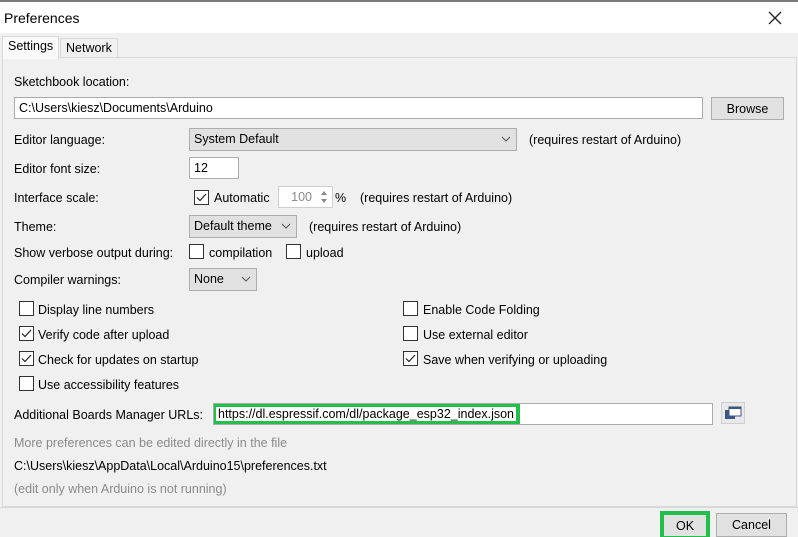 This screenshot has width=798, height=537. What do you see at coordinates (242, 198) in the screenshot?
I see `automatic-scale-label: Automatic` at bounding box center [242, 198].